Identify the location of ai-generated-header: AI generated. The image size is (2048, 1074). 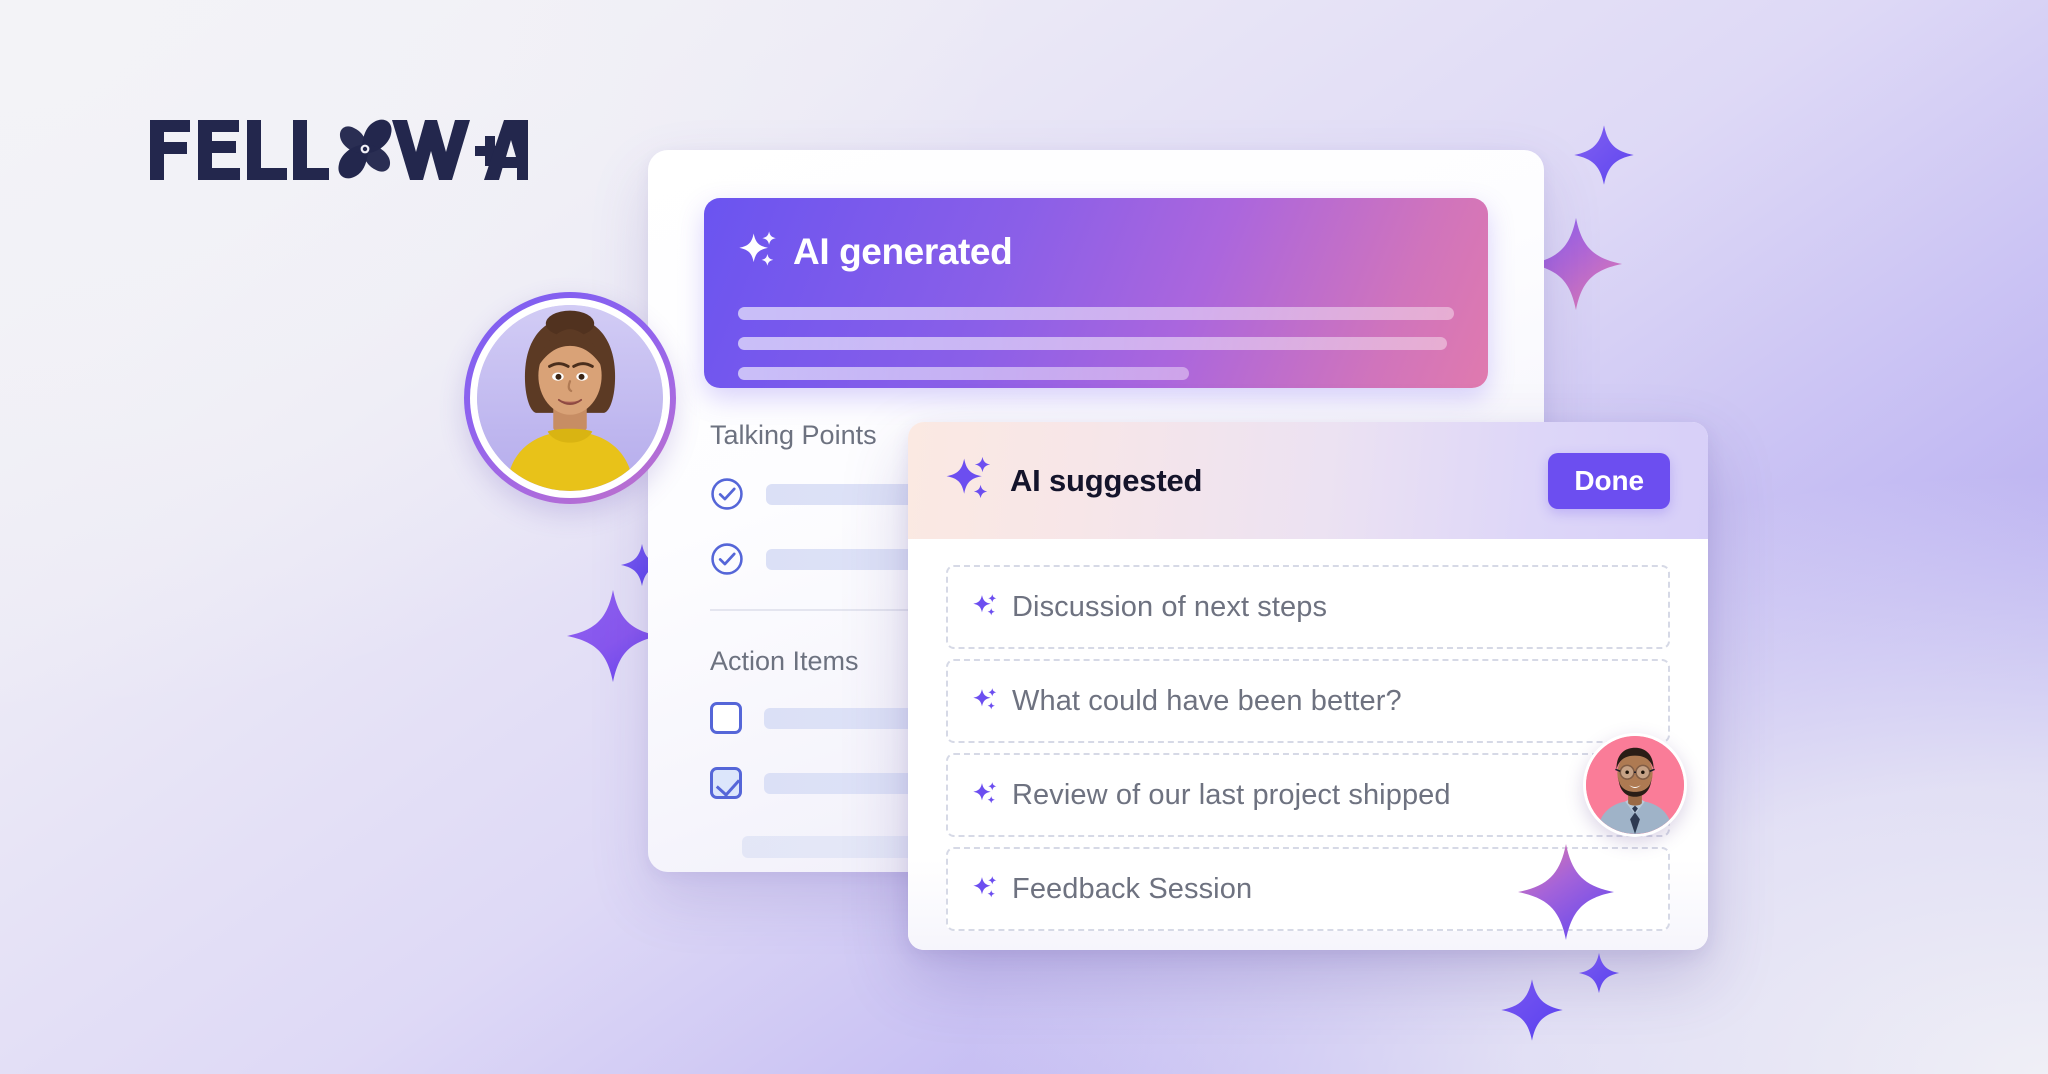
(1096, 251).